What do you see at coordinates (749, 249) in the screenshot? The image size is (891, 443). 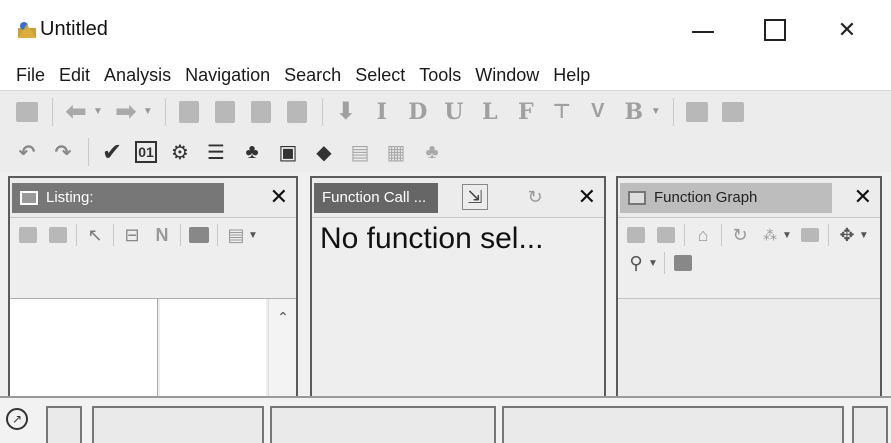 I see `function-graph-toolbar: ⌂ ↻ ⁂ ▼ ✥ ▼ ⚲ ▼` at bounding box center [749, 249].